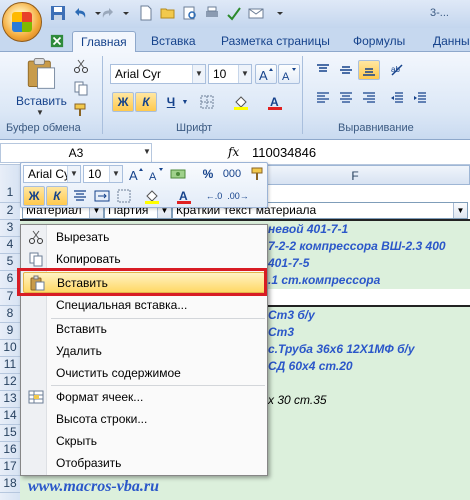  Describe the element at coordinates (173, 41) in the screenshot. I see `tab-insert: Вставка` at that location.